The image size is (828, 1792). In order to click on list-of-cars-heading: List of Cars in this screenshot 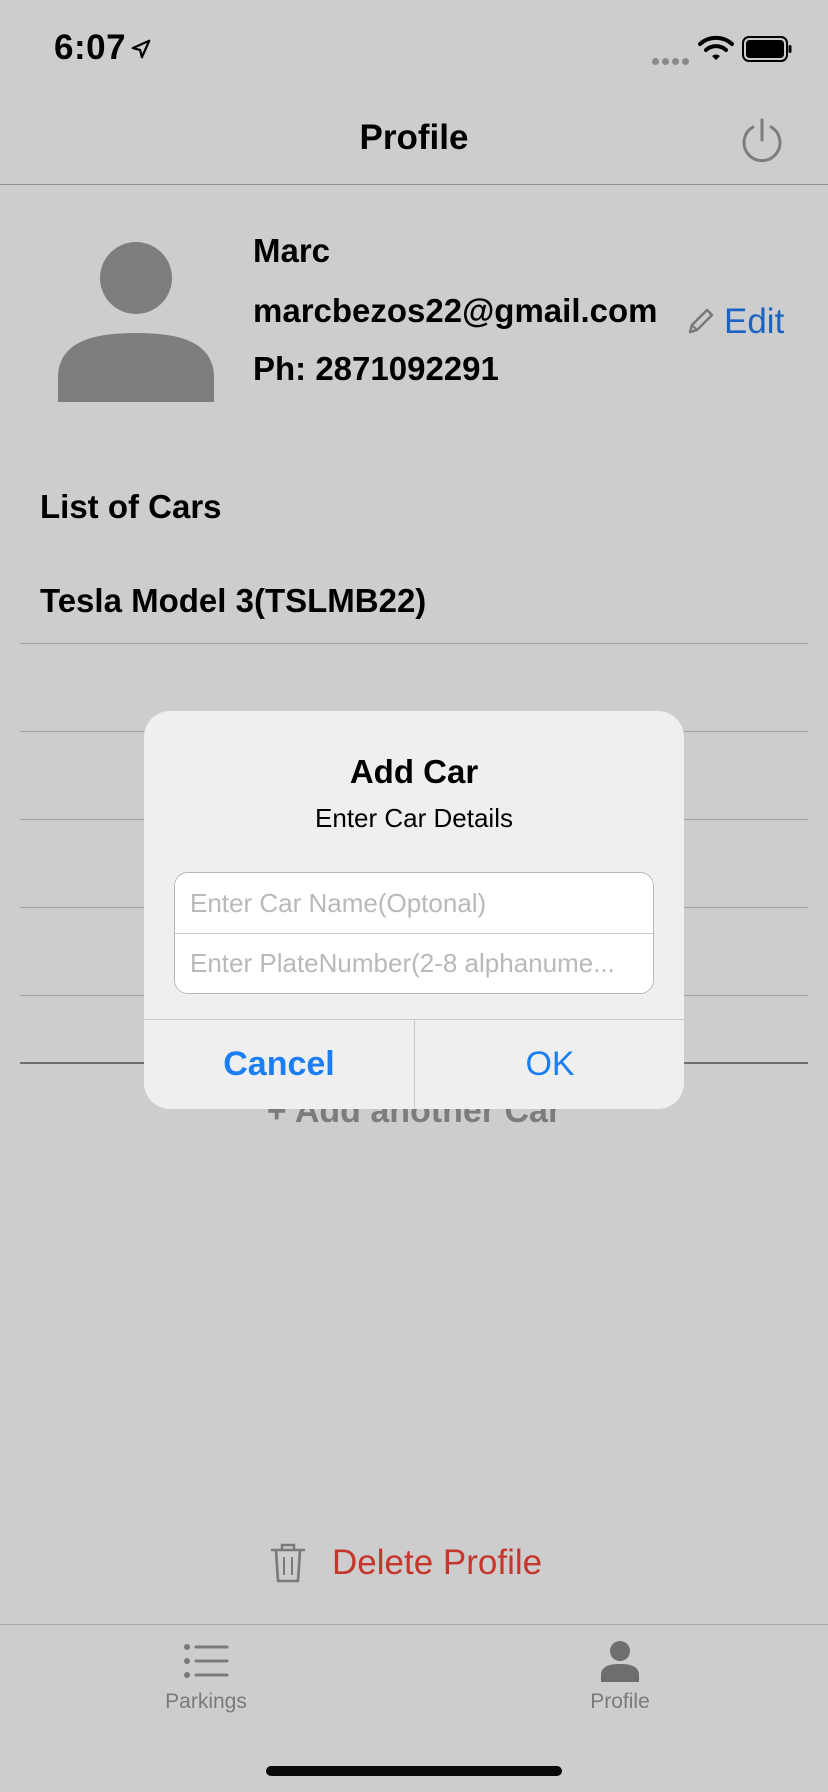, I will do `click(131, 506)`.